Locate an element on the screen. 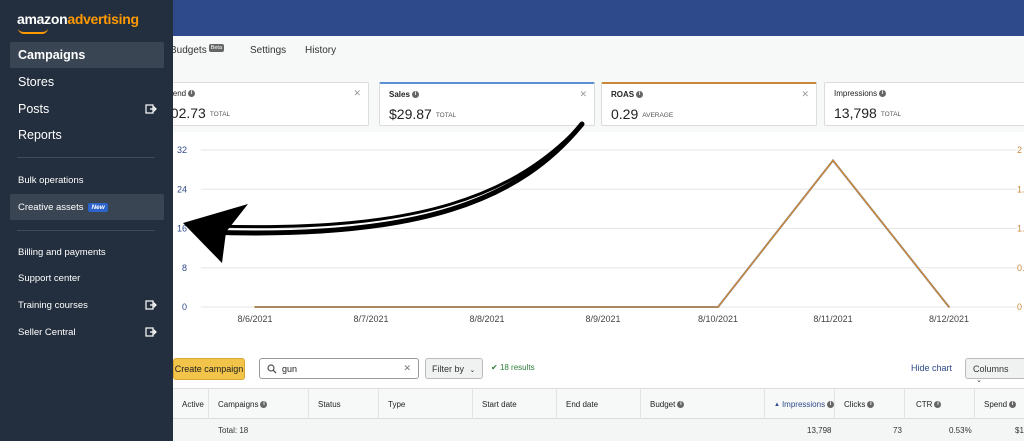 Image resolution: width=1024 pixels, height=441 pixels. sidebar-item-label: Creative assets is located at coordinates (51, 207).